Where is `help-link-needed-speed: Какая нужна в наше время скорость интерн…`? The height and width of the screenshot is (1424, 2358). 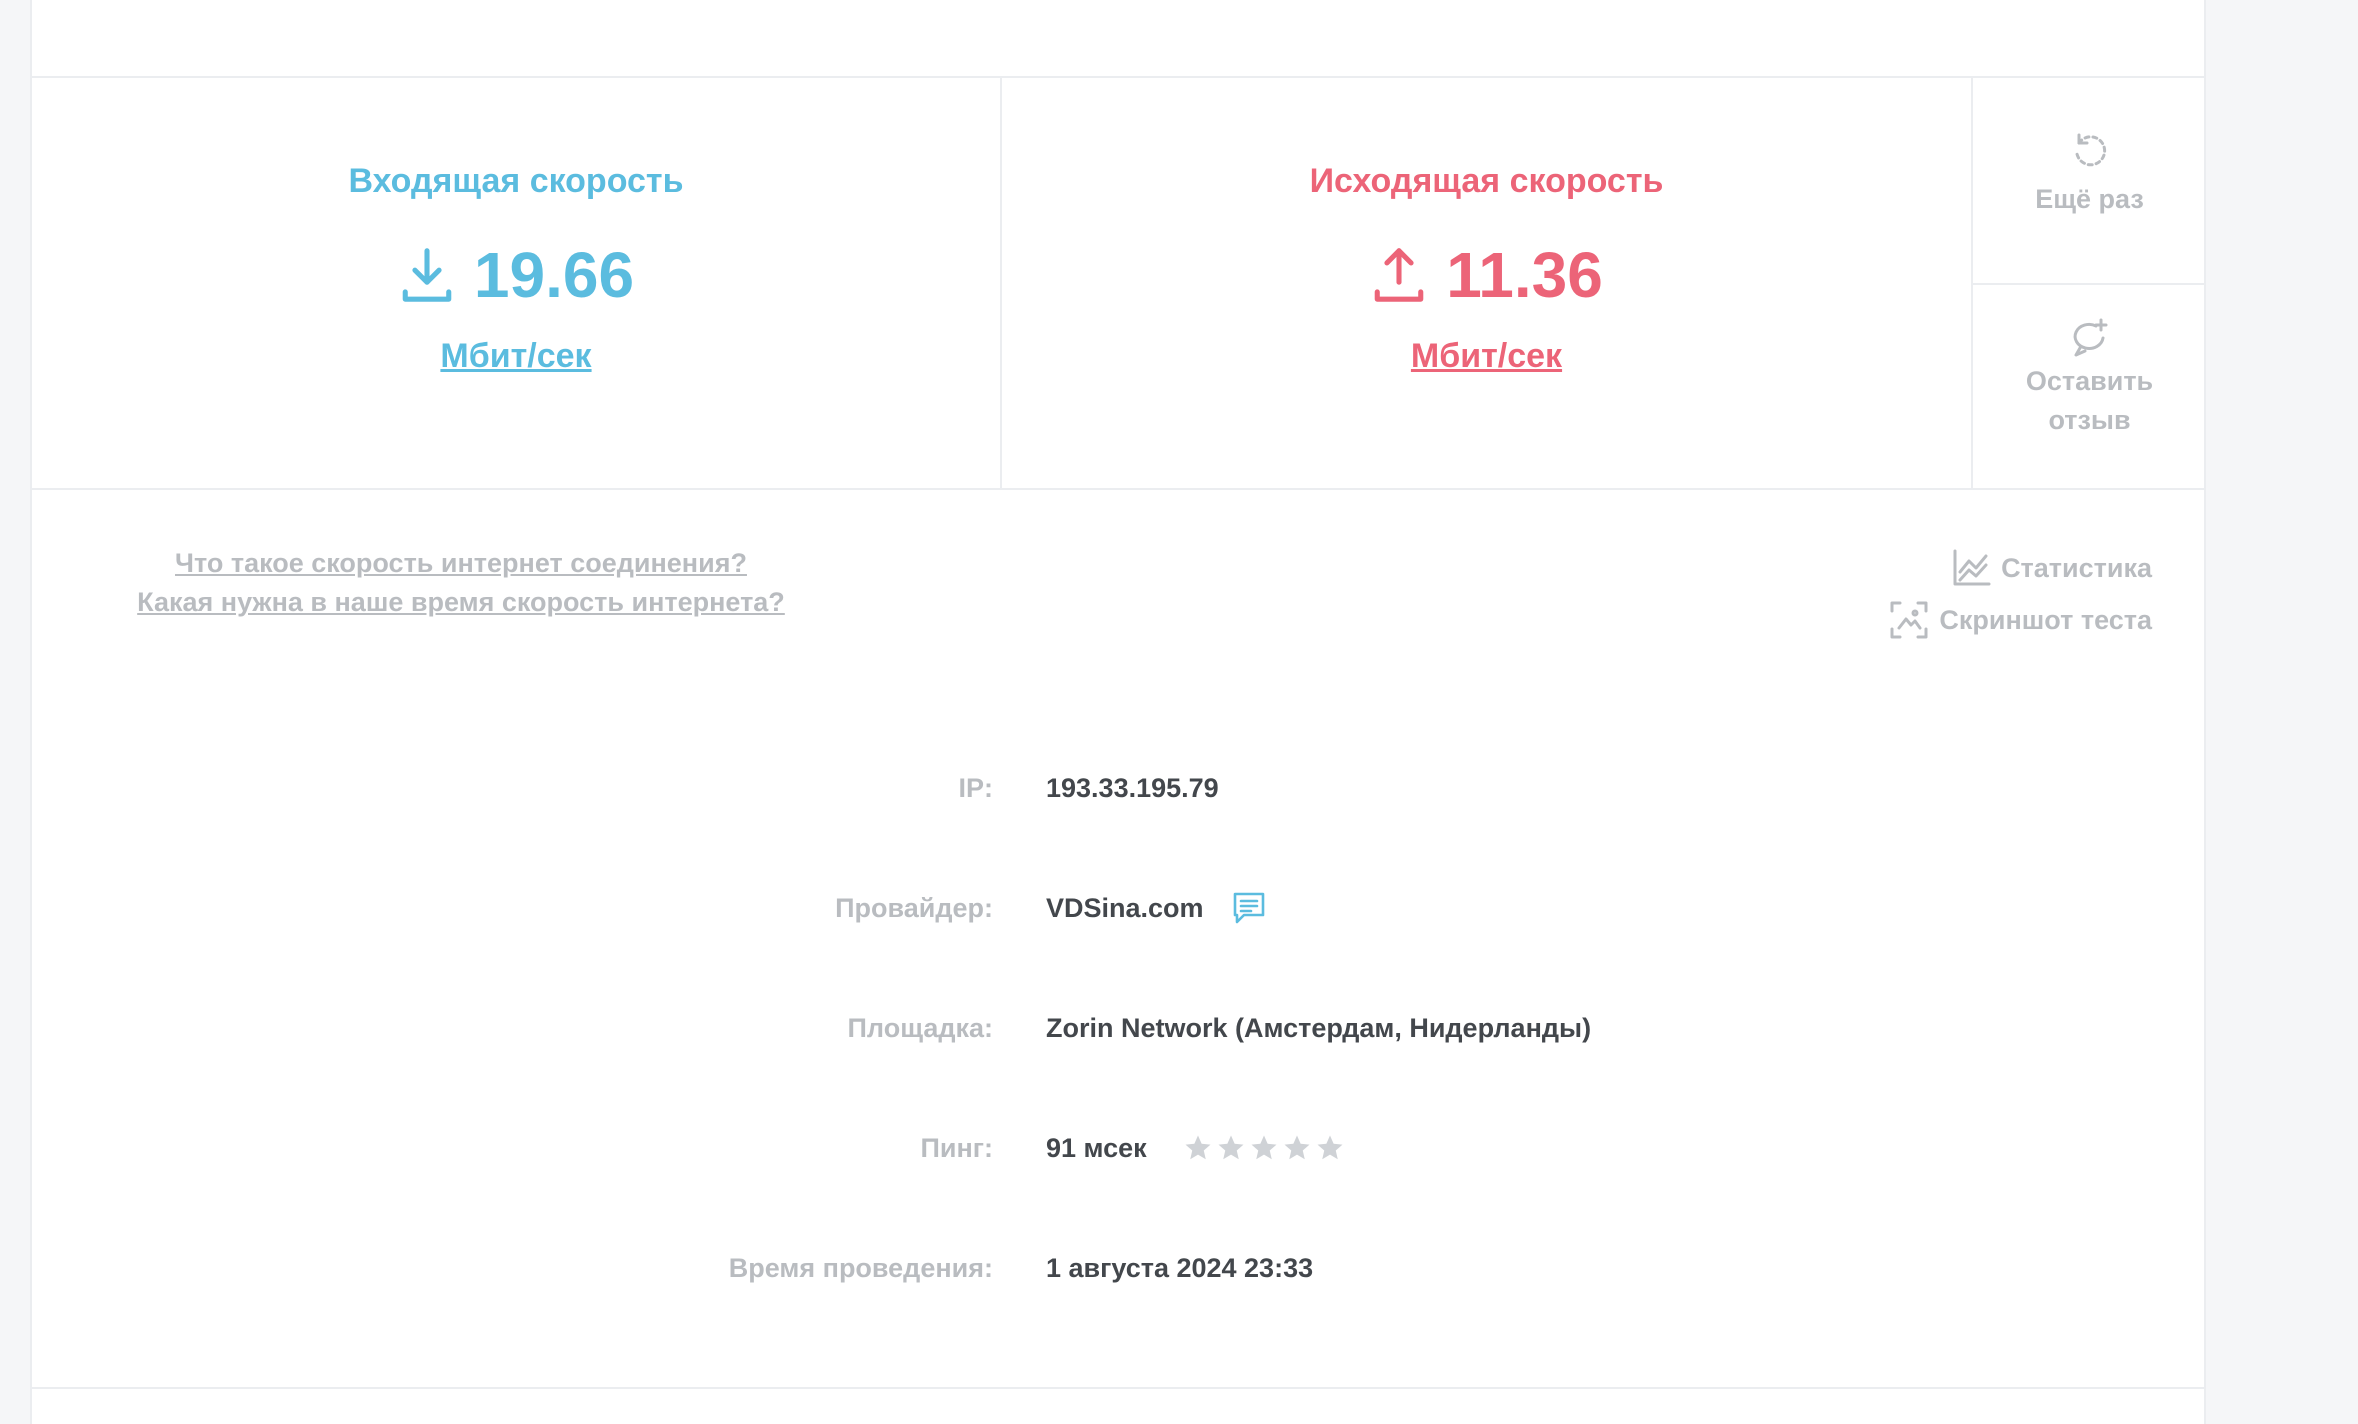
help-link-needed-speed: Какая нужна в наше время скорость интерн… is located at coordinates (461, 602).